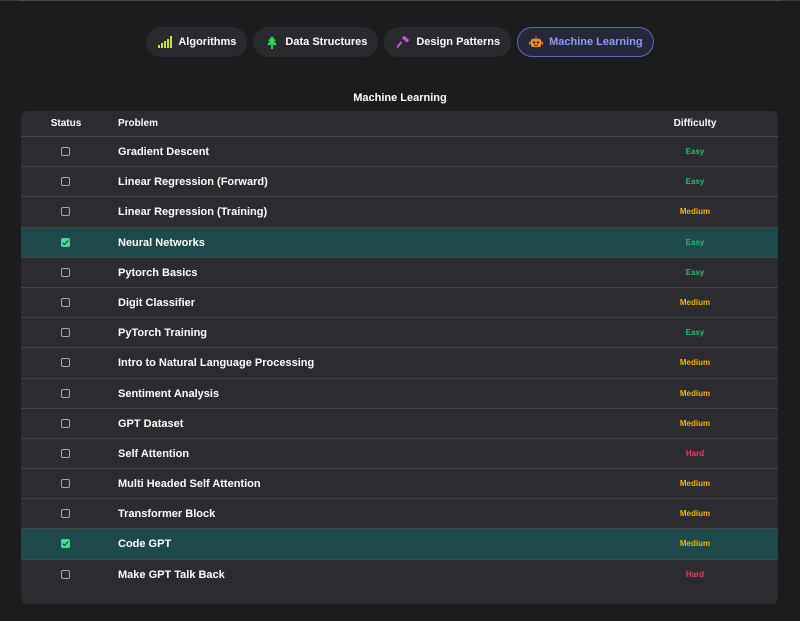  What do you see at coordinates (168, 394) in the screenshot?
I see `problem-name: Sentiment Analysis` at bounding box center [168, 394].